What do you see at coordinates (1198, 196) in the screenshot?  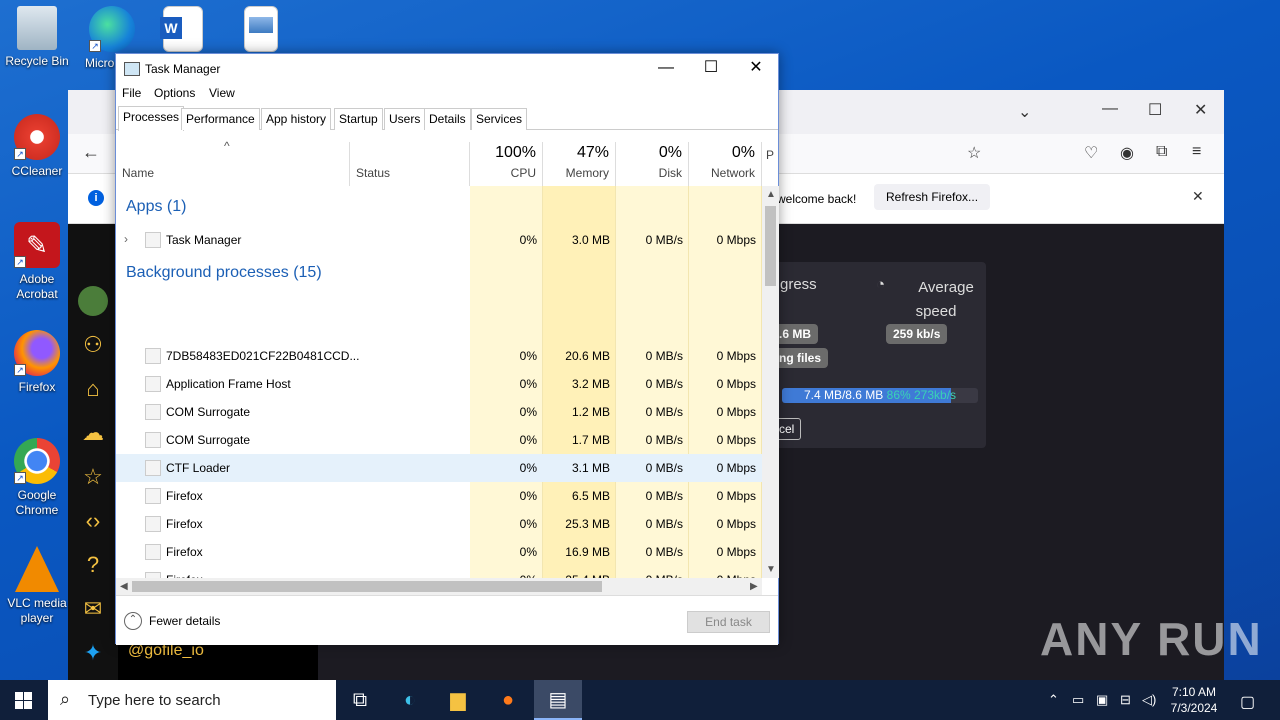 I see `close-notification-icon: ✕` at bounding box center [1198, 196].